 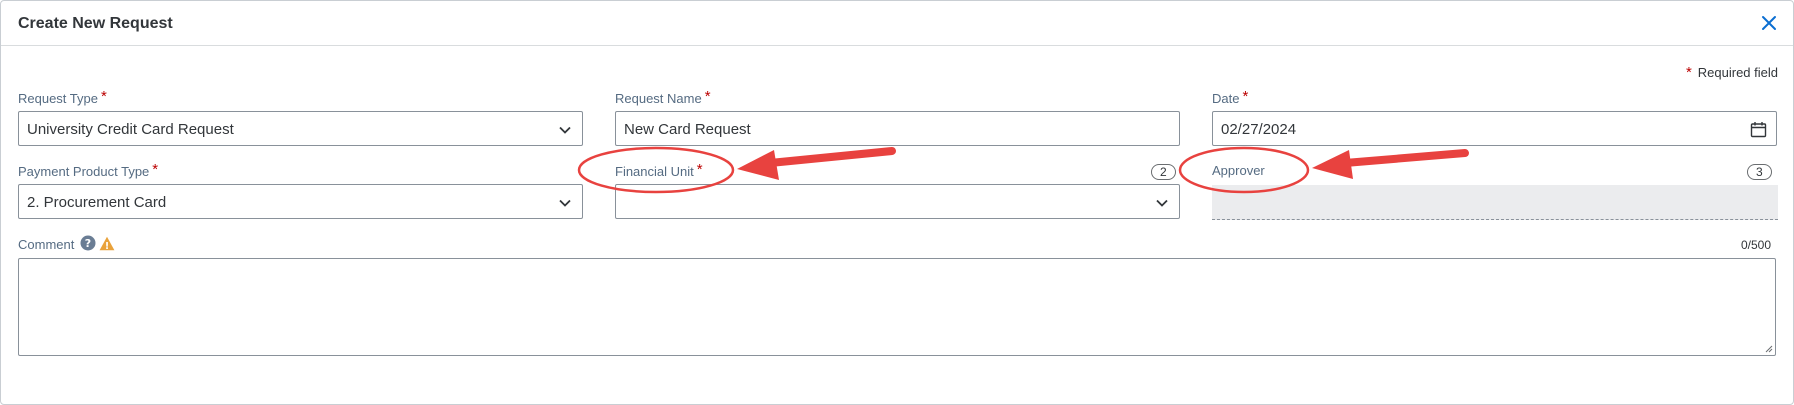 I want to click on required-field-note: * Required field, so click(x=1732, y=72).